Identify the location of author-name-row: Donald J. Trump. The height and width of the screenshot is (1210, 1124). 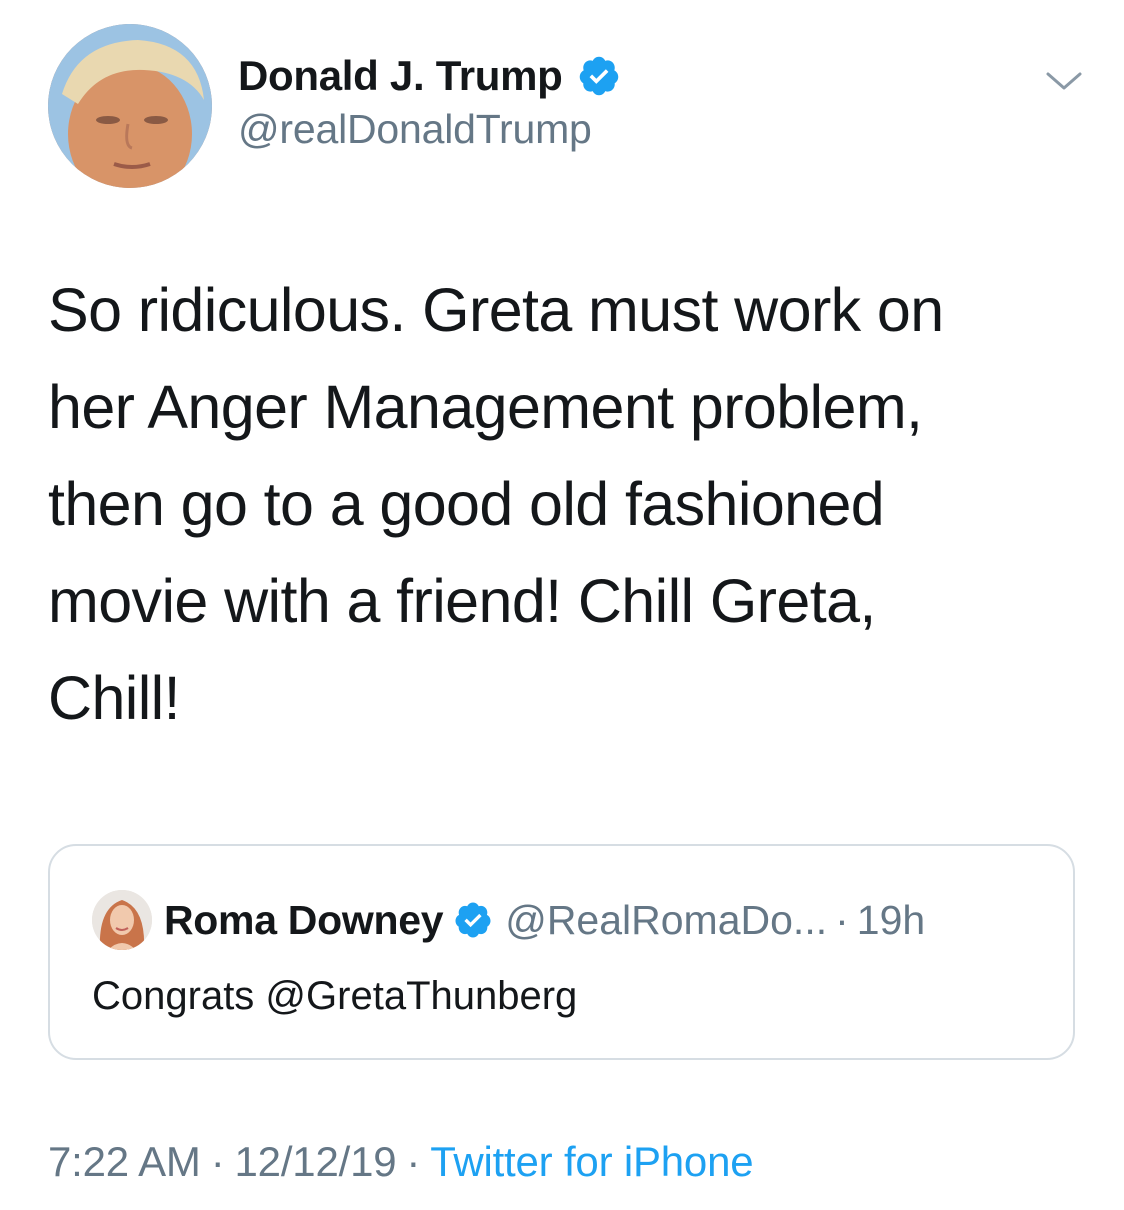
(429, 76).